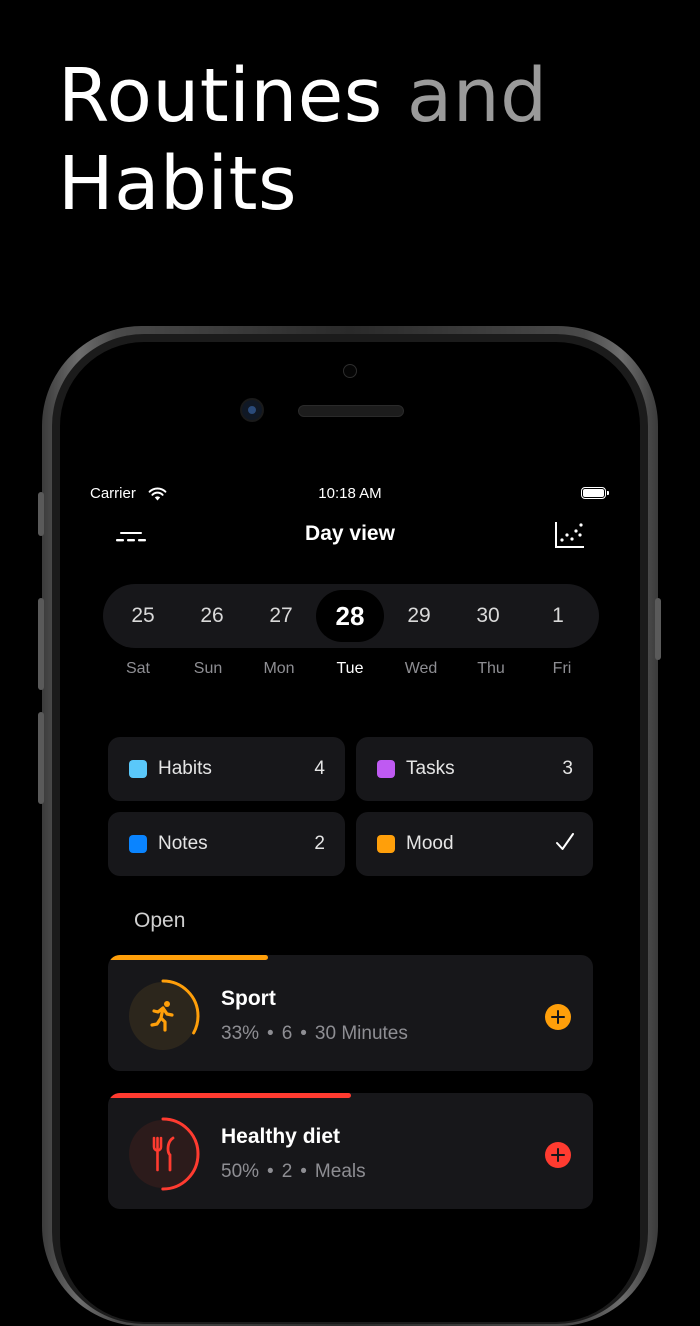 This screenshot has width=700, height=1326. What do you see at coordinates (240, 1033) in the screenshot?
I see `habit-percent: 33%` at bounding box center [240, 1033].